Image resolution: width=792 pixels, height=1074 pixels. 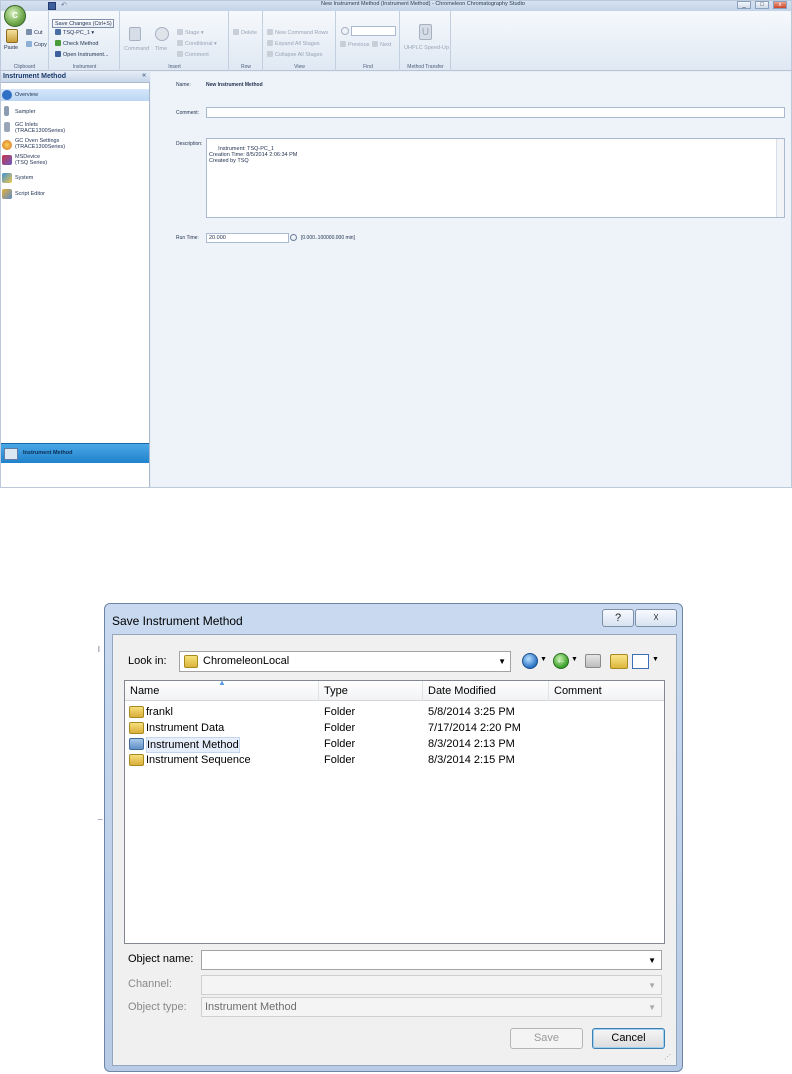 I want to click on next-button: Next, so click(x=381, y=44).